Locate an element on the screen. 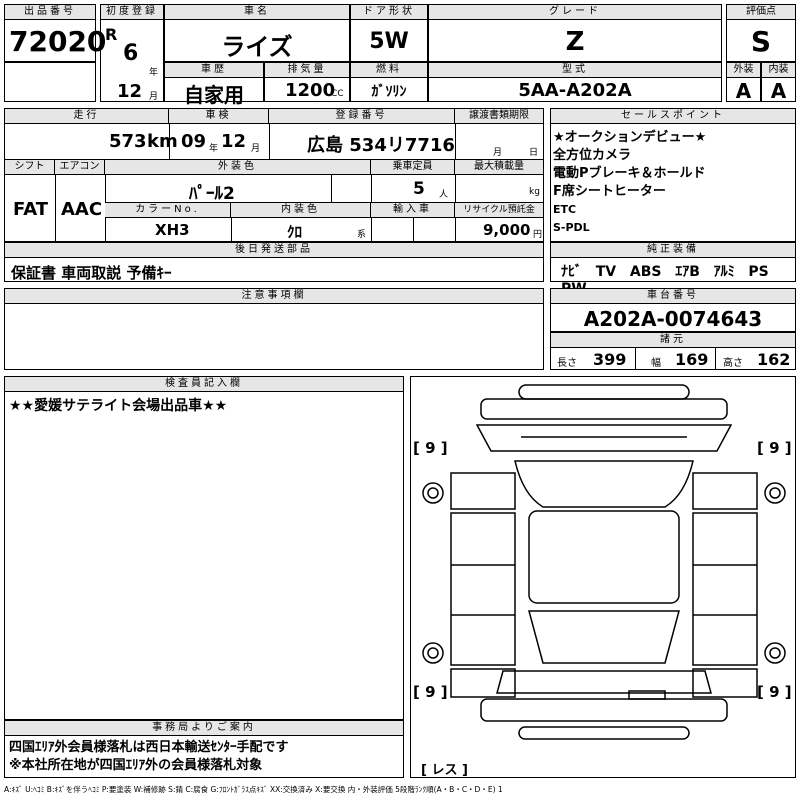 The image size is (800, 800). later-parts-box: 後日発送部品 保証書 車両取説 予備ｷｰ is located at coordinates (274, 262).